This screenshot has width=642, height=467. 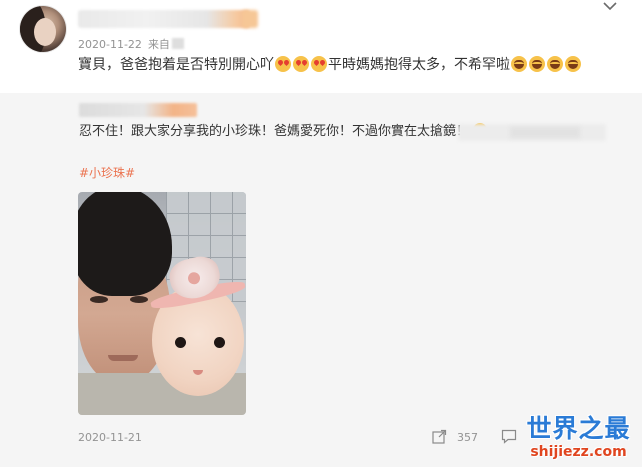 What do you see at coordinates (164, 19) in the screenshot?
I see `author-name-blurred` at bounding box center [164, 19].